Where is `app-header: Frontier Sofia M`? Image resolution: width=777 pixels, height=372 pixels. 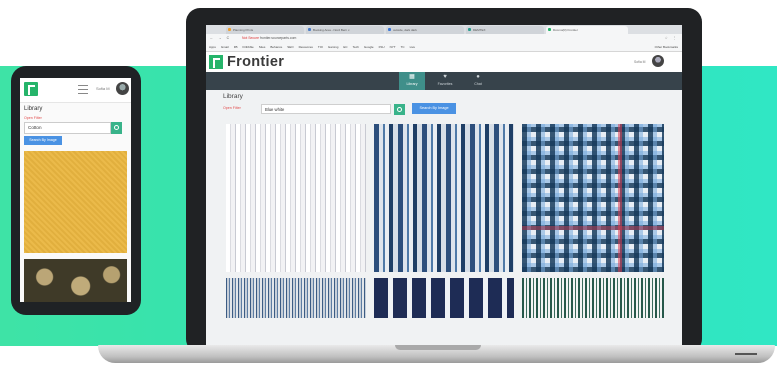 app-header: Frontier Sofia M is located at coordinates (444, 62).